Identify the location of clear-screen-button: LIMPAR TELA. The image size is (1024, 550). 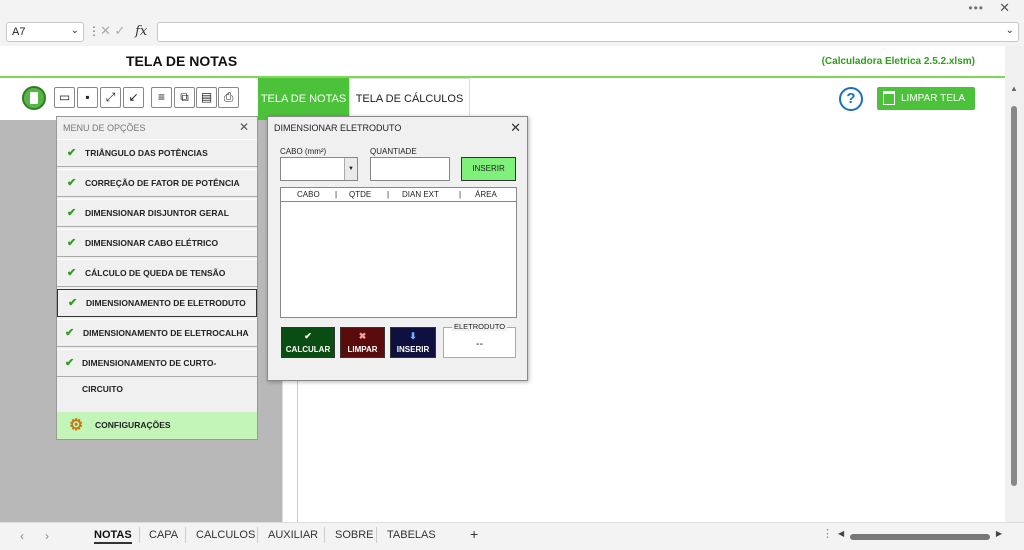
(926, 98).